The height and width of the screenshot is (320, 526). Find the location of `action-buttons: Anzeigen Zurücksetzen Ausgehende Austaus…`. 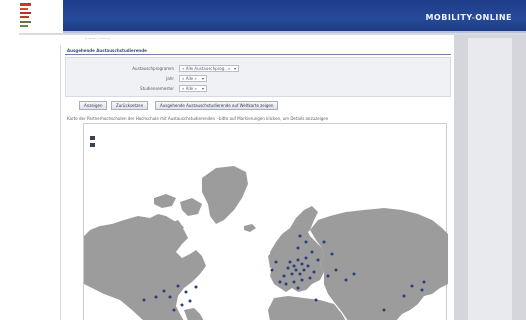

action-buttons: Anzeigen Zurücksetzen Ausgehende Austaus… is located at coordinates (258, 106).